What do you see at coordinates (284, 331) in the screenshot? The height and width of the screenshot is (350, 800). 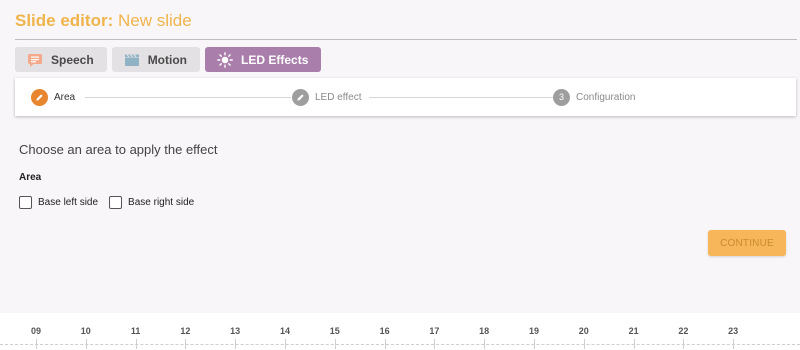 I see `timeline-tick-label: 14` at bounding box center [284, 331].